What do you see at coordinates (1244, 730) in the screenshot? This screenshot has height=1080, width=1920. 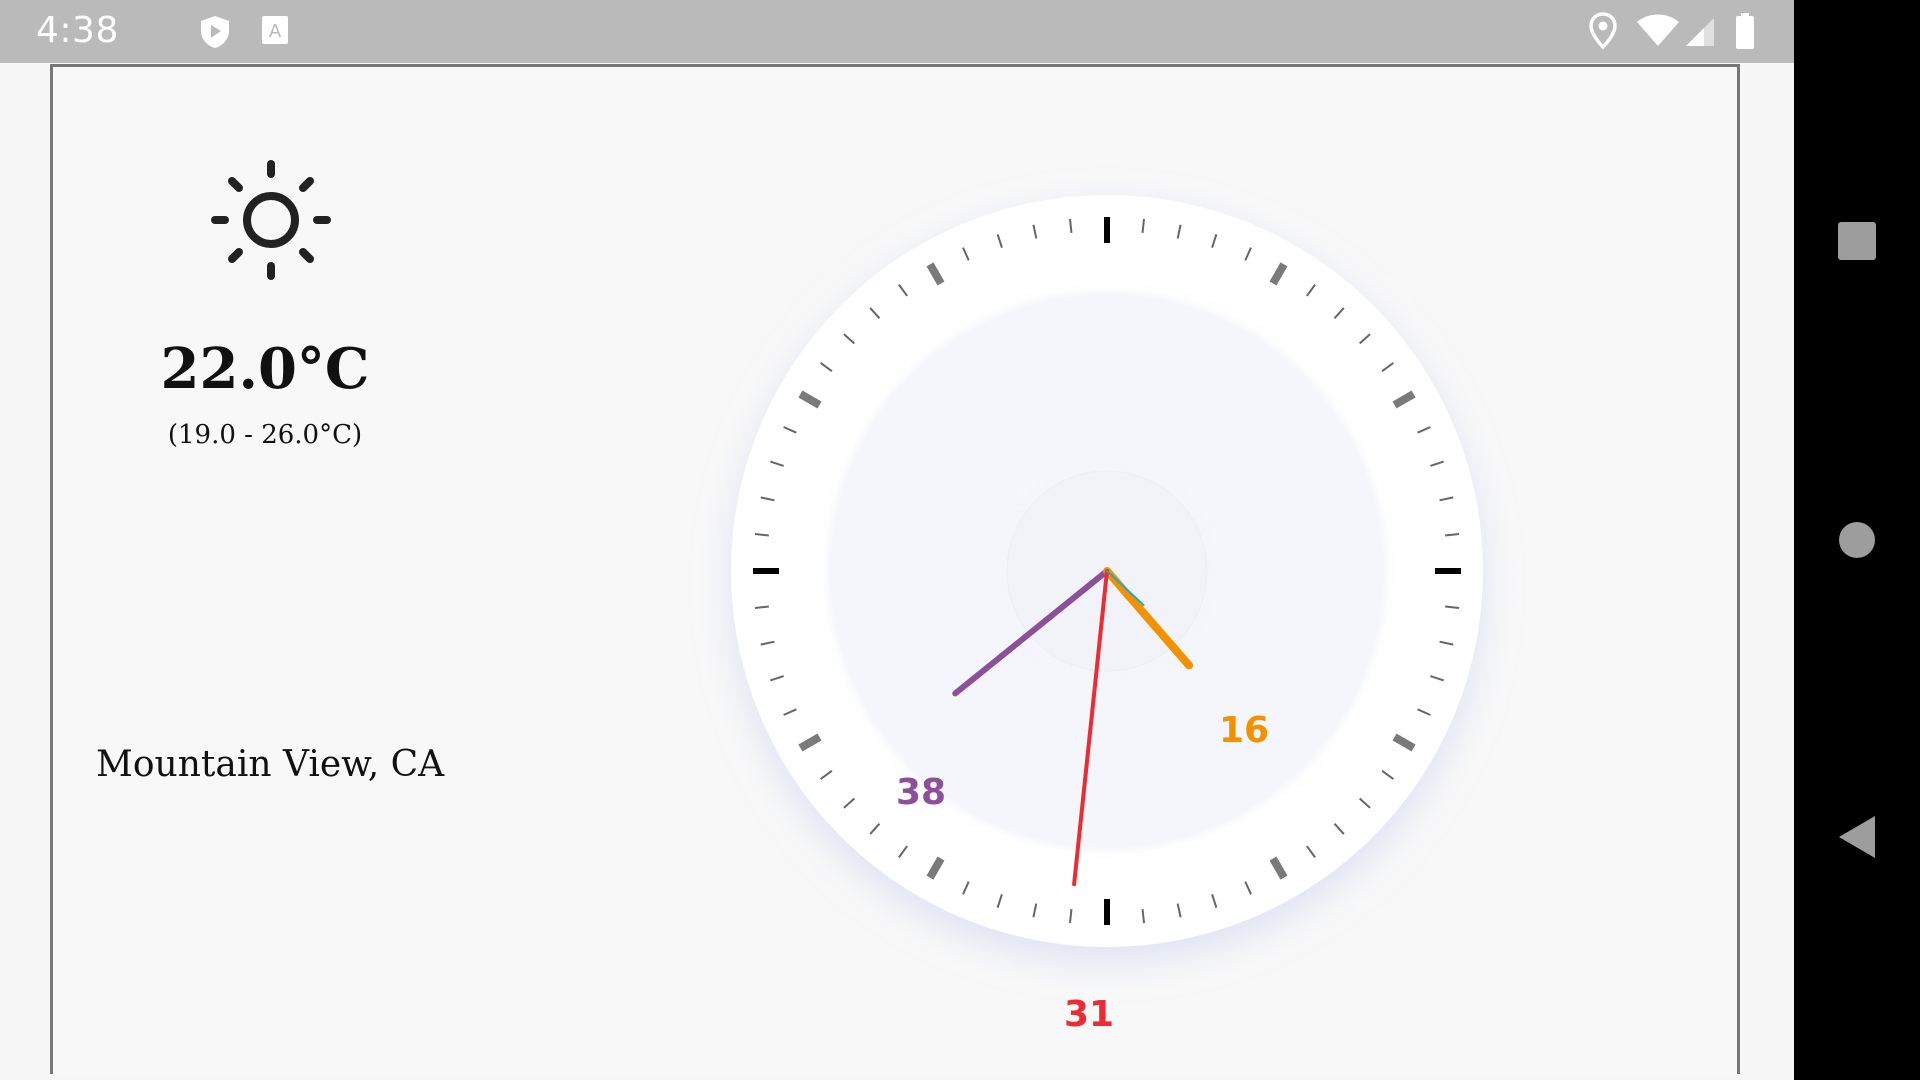 I see `hour-value-label: 16` at bounding box center [1244, 730].